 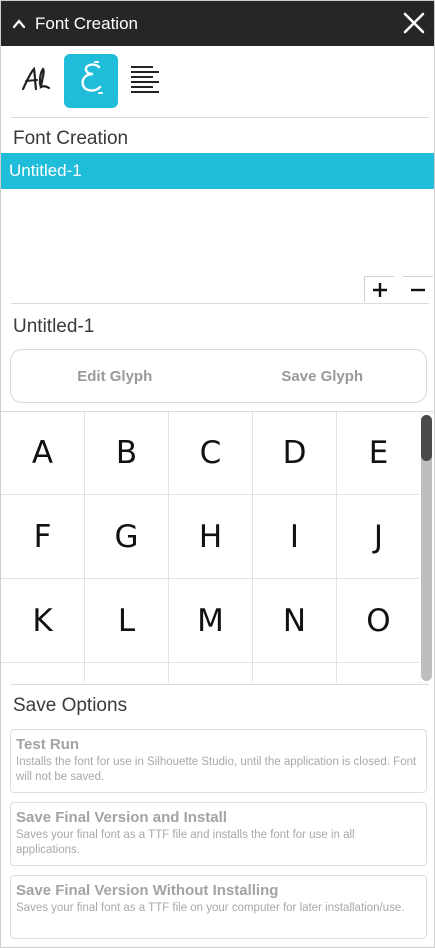 I want to click on glyph-cell-h: H, so click(x=211, y=537).